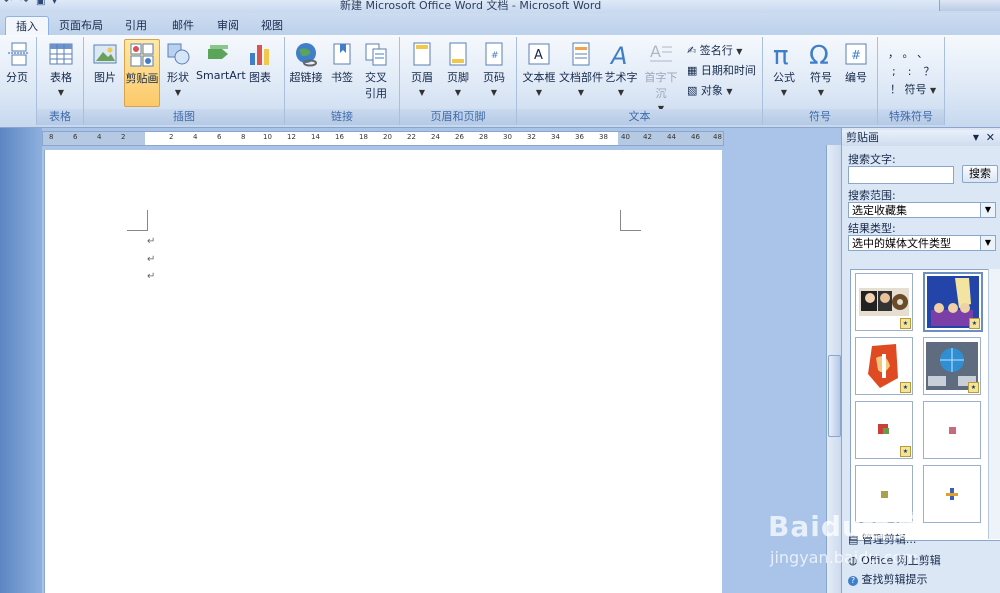 This screenshot has height=593, width=1000. Describe the element at coordinates (306, 62) in the screenshot. I see `hyperlink-button: 超链接` at that location.